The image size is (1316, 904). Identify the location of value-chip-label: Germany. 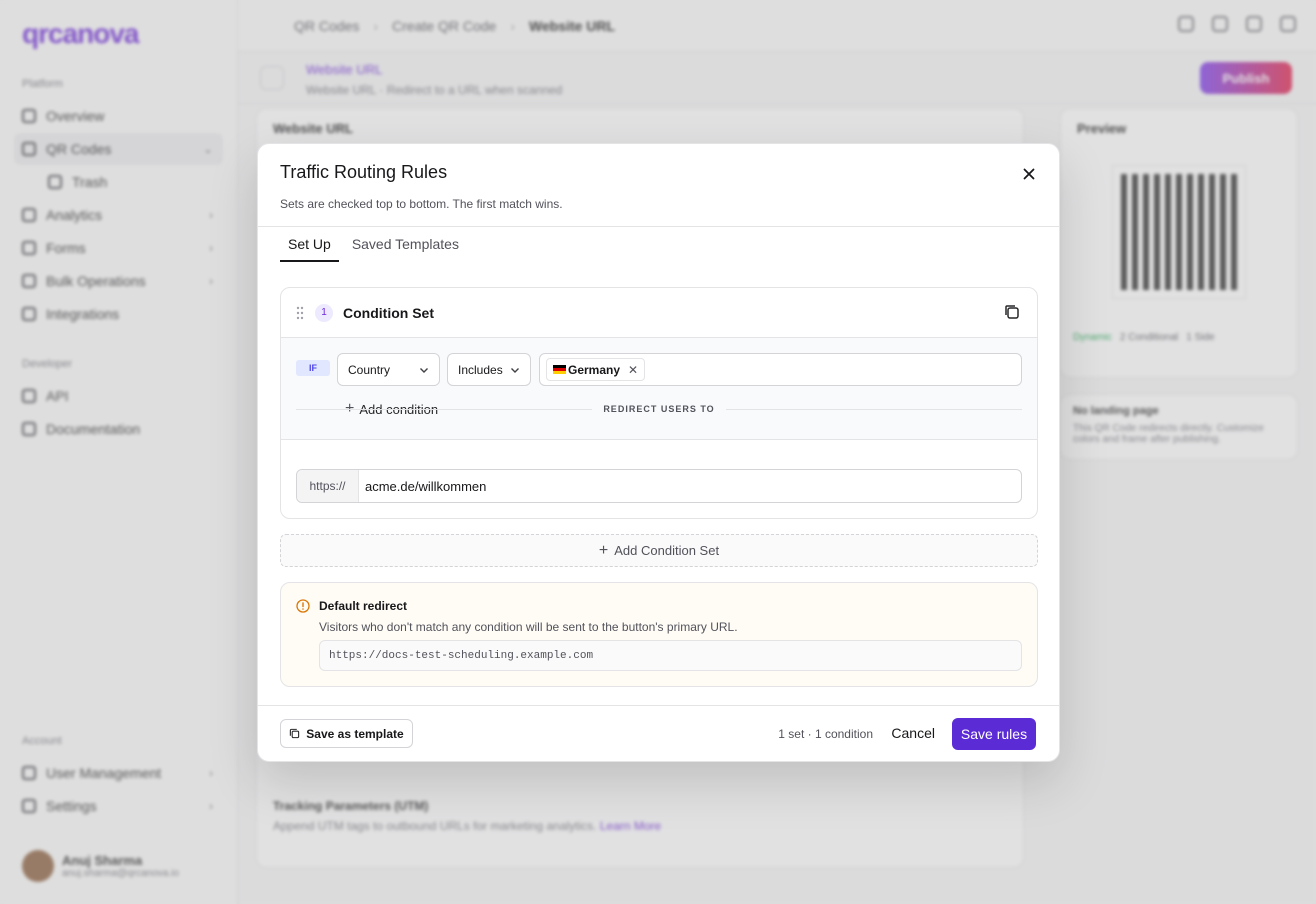
(594, 369).